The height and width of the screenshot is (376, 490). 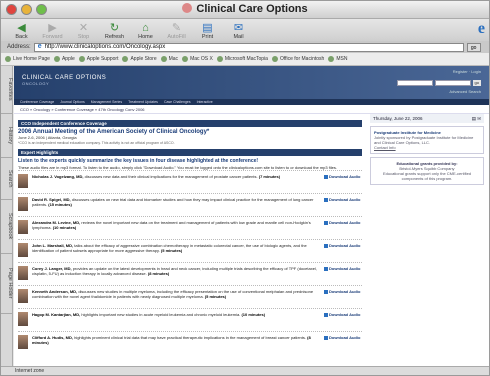 I want to click on nav-item: Treatment Updates, so click(x=143, y=102).